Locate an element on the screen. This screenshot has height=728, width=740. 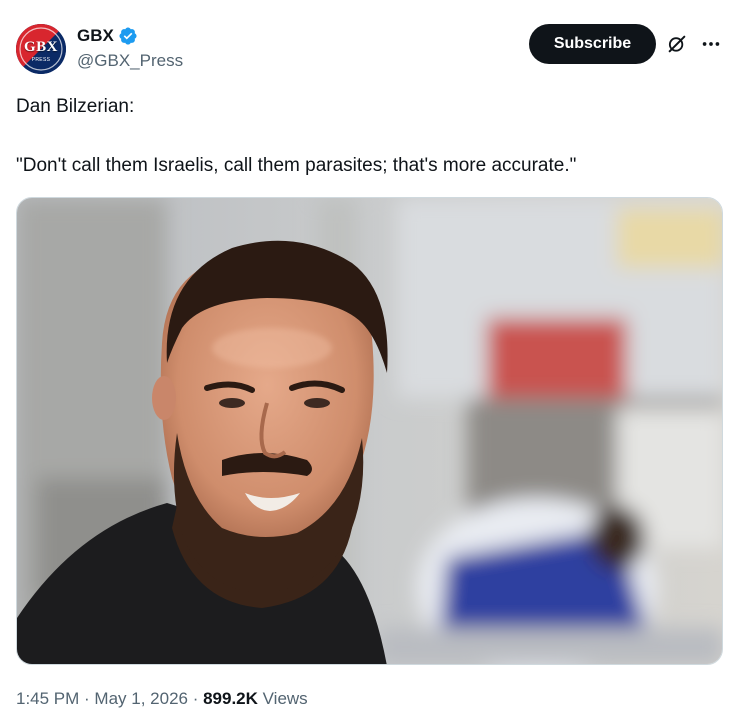
views-label: Views is located at coordinates (282, 698).